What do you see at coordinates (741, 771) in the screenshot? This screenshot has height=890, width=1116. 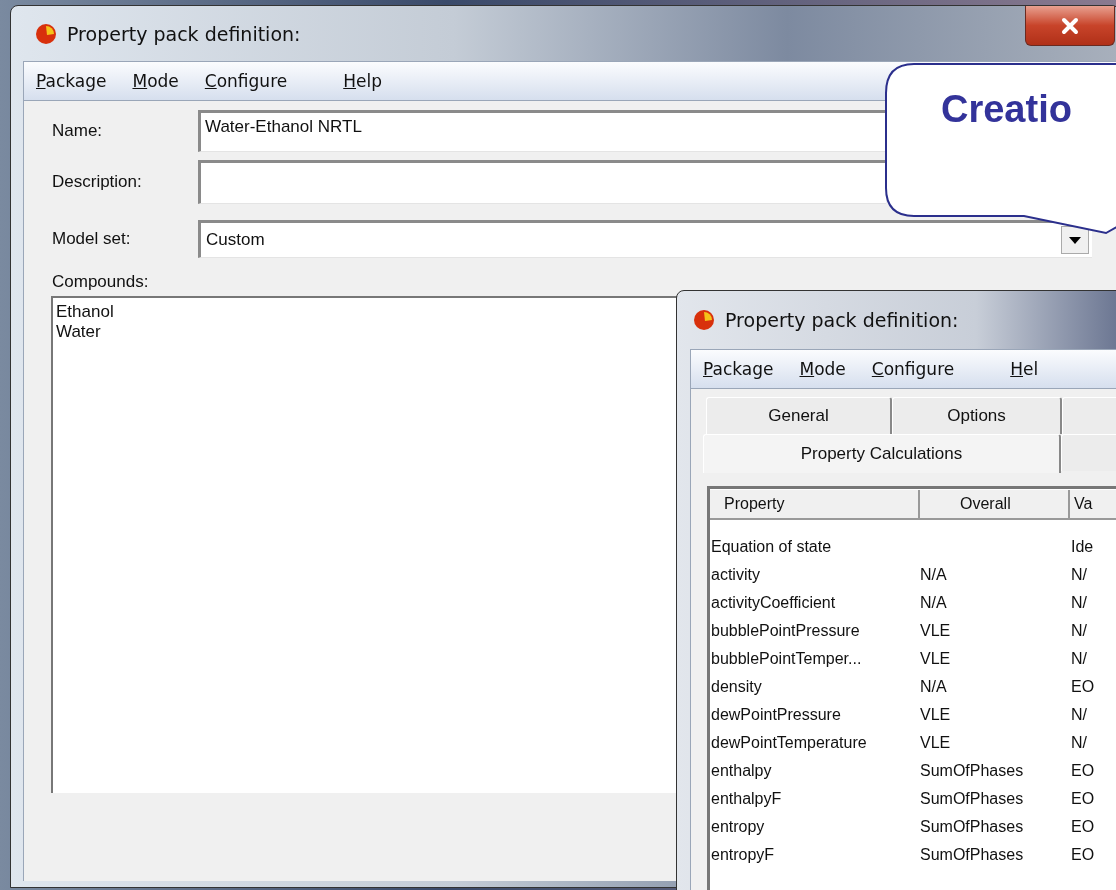 I see `table-cell-text: enthalpy` at bounding box center [741, 771].